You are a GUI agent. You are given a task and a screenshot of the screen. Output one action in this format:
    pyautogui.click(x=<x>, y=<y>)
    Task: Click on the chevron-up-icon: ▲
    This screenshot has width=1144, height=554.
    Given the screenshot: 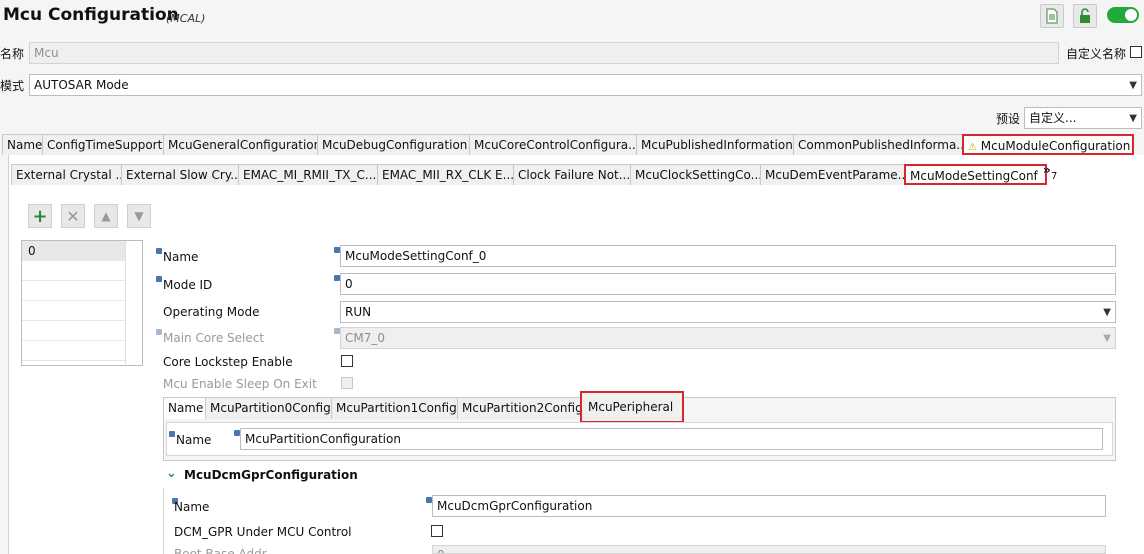 What is the action you would take?
    pyautogui.click(x=106, y=216)
    